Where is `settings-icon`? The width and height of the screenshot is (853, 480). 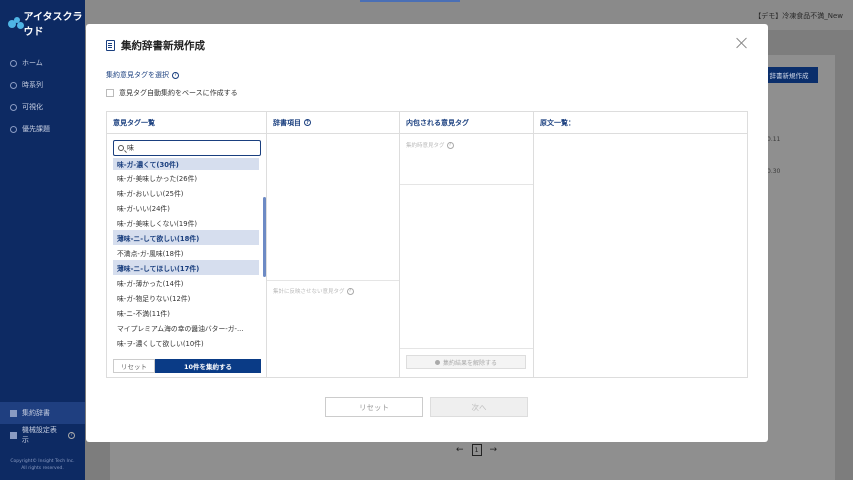 settings-icon is located at coordinates (13, 435).